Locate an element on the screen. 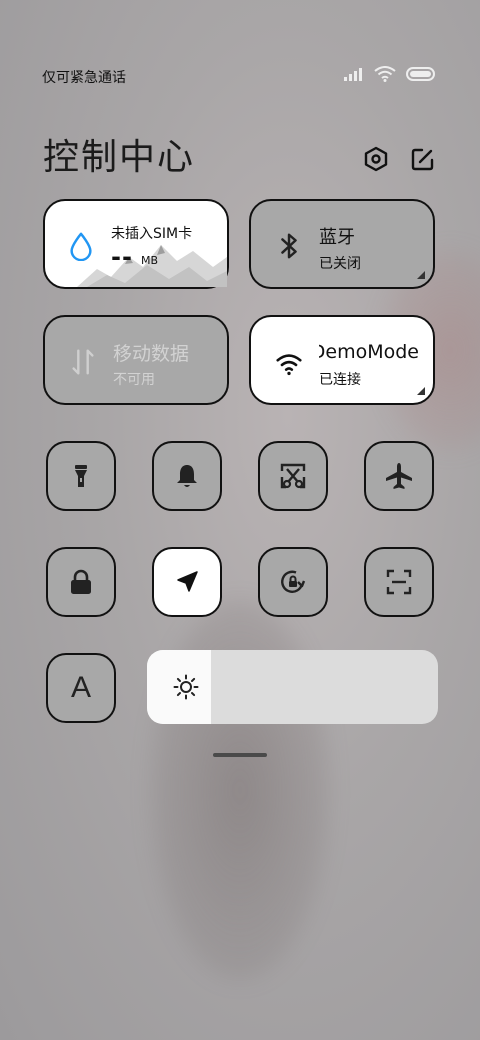 The width and height of the screenshot is (480, 1040). rotation-lock-icon is located at coordinates (293, 581).